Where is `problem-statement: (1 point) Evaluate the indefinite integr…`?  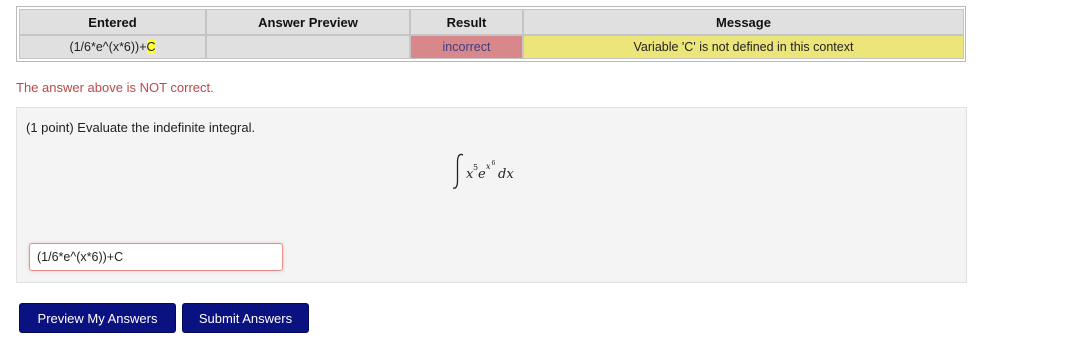 problem-statement: (1 point) Evaluate the indefinite integr… is located at coordinates (141, 127).